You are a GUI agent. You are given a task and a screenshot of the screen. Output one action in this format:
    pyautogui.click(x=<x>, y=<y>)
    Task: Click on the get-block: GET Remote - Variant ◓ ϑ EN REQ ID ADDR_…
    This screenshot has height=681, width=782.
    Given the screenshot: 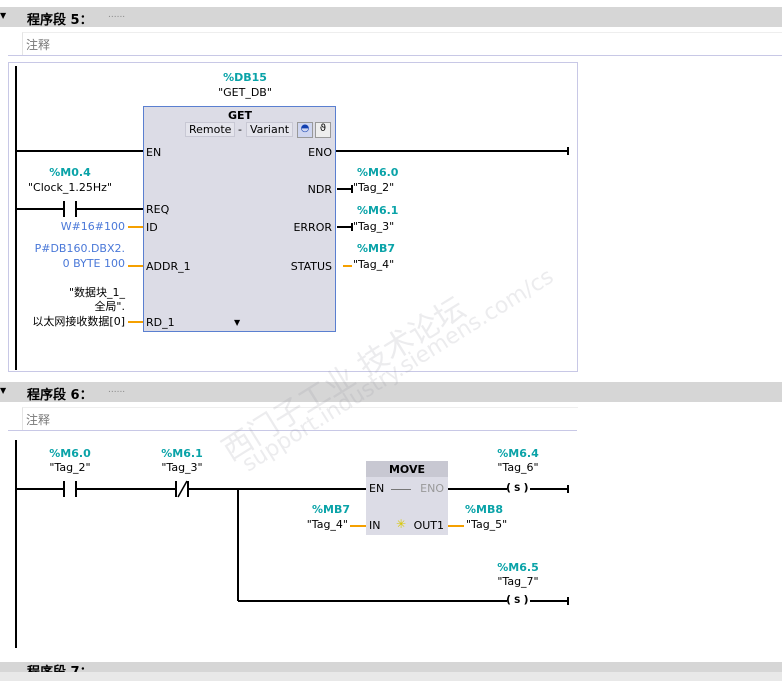 What is the action you would take?
    pyautogui.click(x=239, y=219)
    